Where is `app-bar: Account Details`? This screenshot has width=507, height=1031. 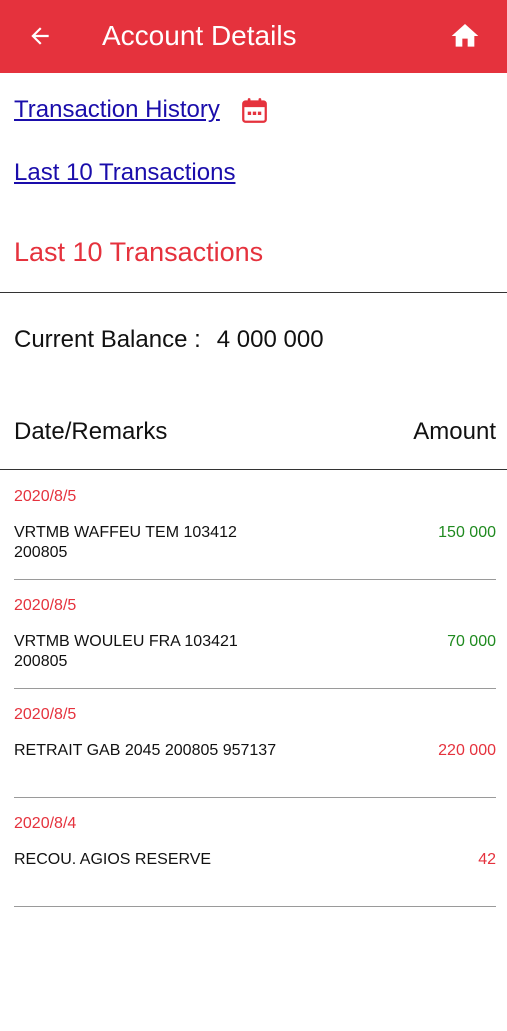
app-bar: Account Details is located at coordinates (253, 36).